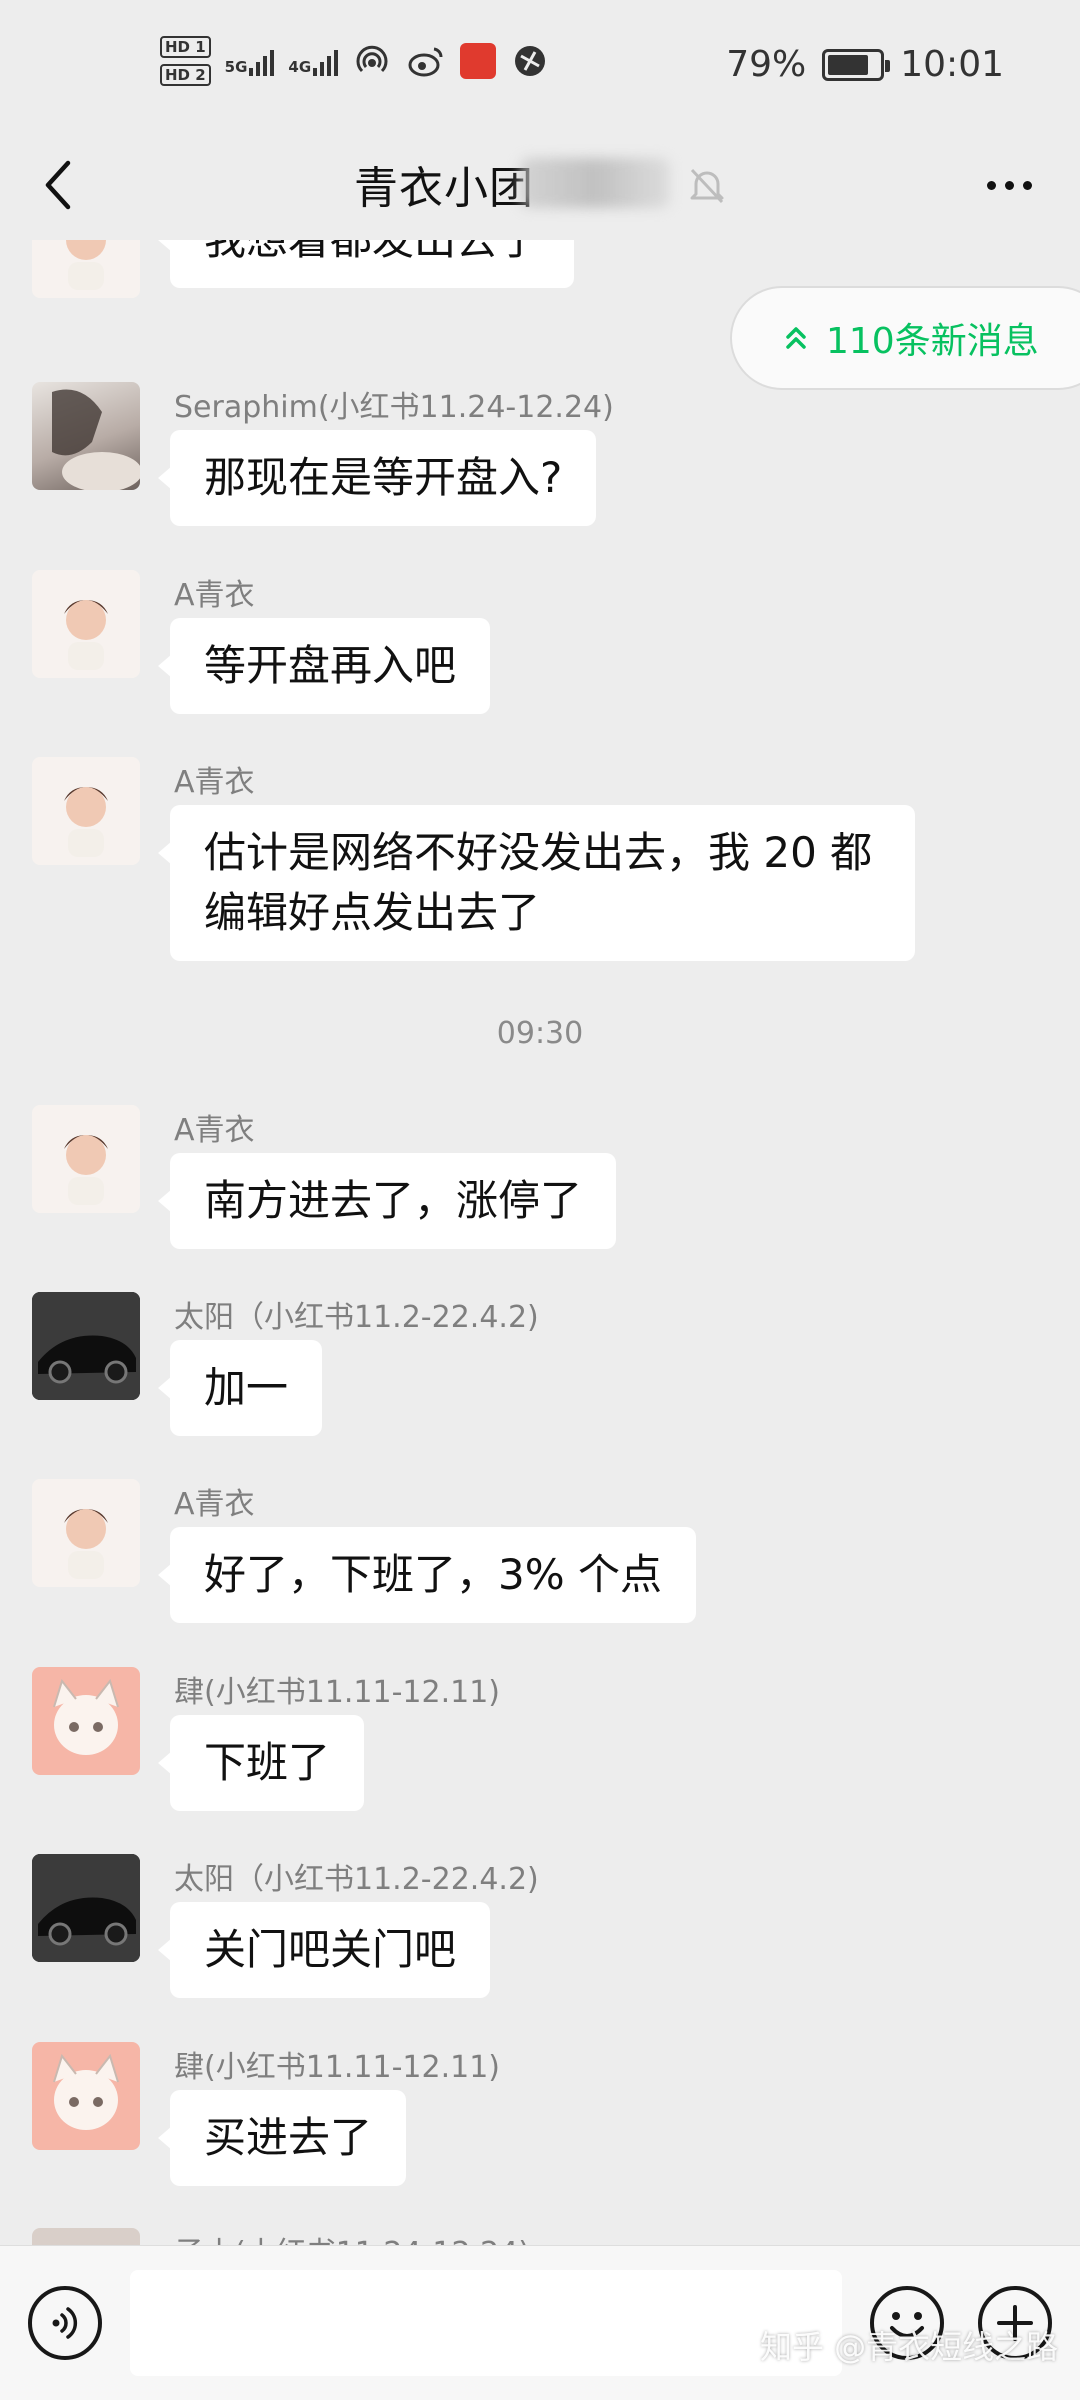 The width and height of the screenshot is (1080, 2400). What do you see at coordinates (478, 61) in the screenshot?
I see `app-notification-icon` at bounding box center [478, 61].